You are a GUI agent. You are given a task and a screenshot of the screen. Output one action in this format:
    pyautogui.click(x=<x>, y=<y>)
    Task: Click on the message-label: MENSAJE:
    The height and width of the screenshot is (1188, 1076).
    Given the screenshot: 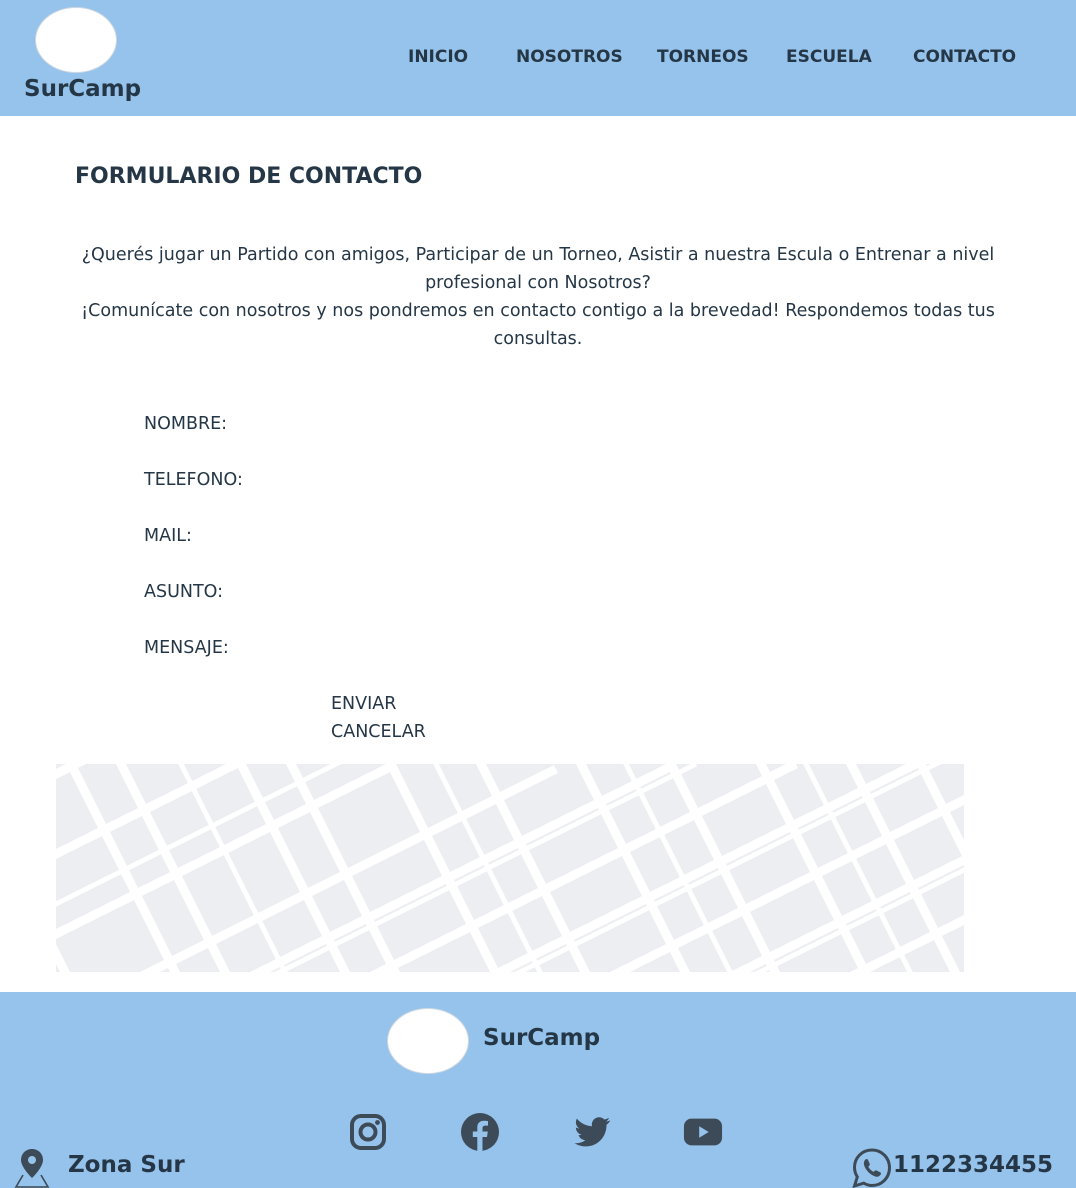 What is the action you would take?
    pyautogui.click(x=186, y=648)
    